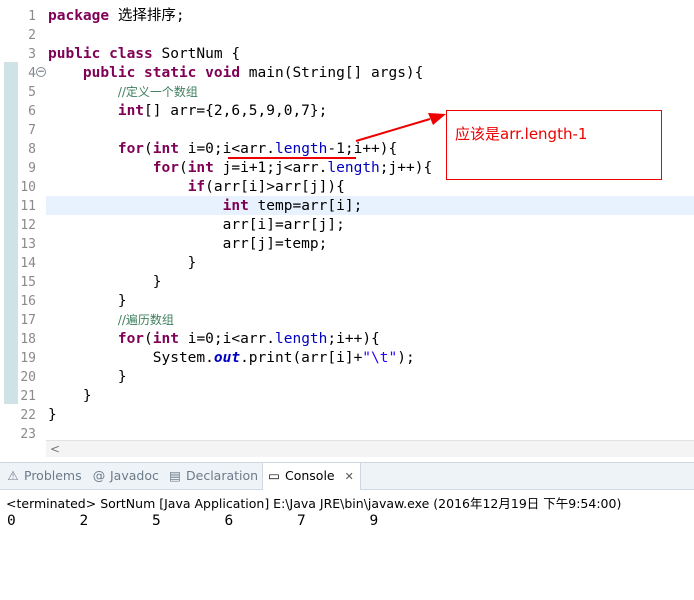 The image size is (694, 600). I want to click on console-output-value: 2, so click(84, 521).